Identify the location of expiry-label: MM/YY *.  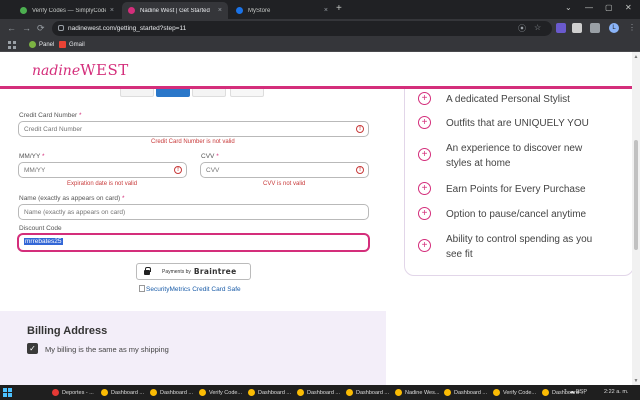
(32, 156).